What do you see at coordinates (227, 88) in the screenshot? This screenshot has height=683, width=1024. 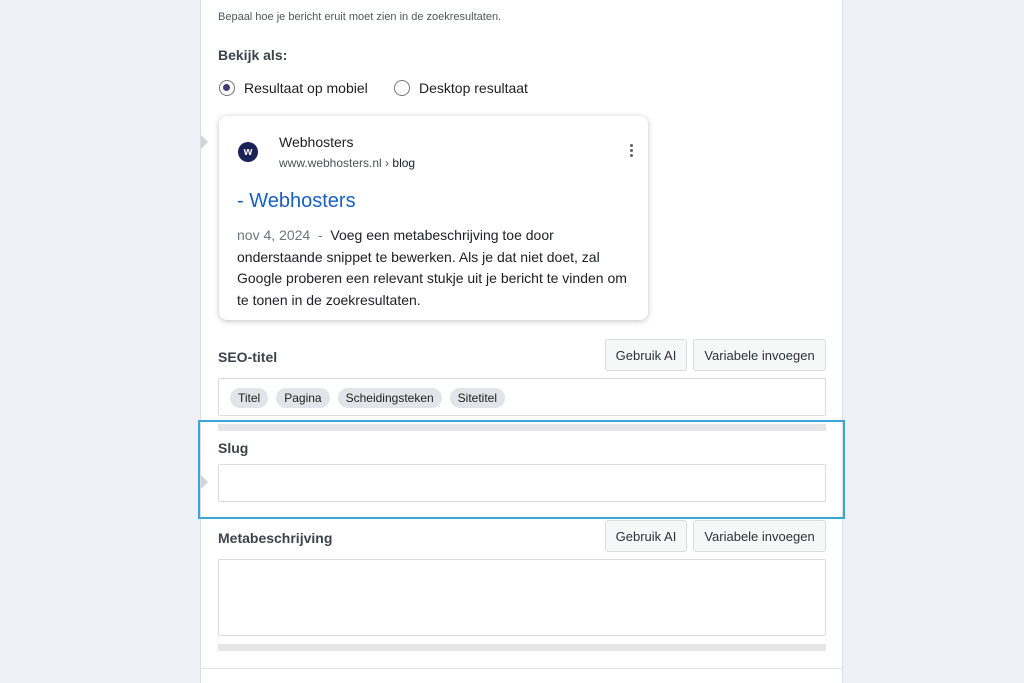 I see `radio-mobile-indicator` at bounding box center [227, 88].